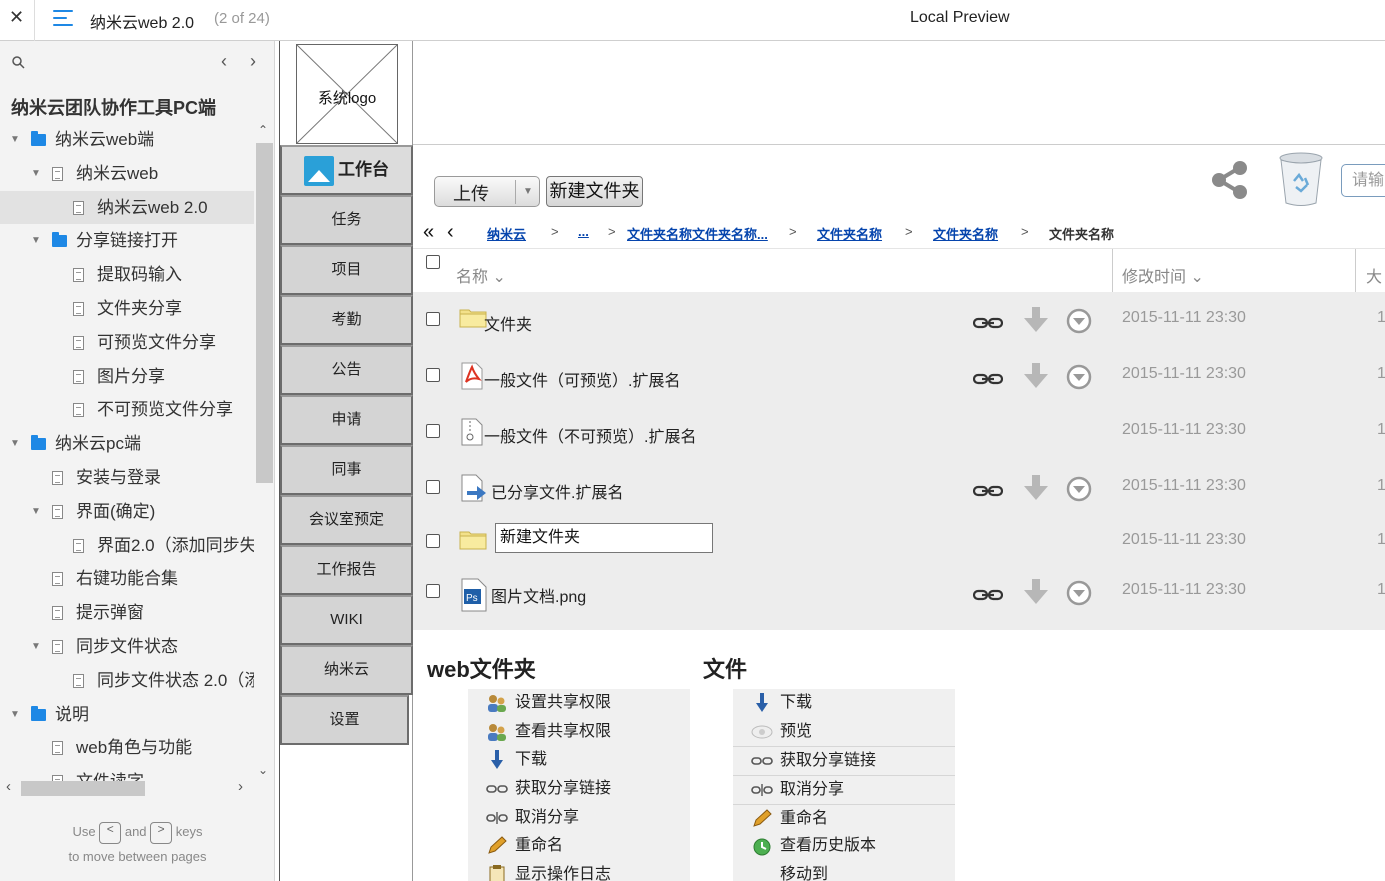  I want to click on tree-item: ▼ 同步文件状态, so click(127, 647).